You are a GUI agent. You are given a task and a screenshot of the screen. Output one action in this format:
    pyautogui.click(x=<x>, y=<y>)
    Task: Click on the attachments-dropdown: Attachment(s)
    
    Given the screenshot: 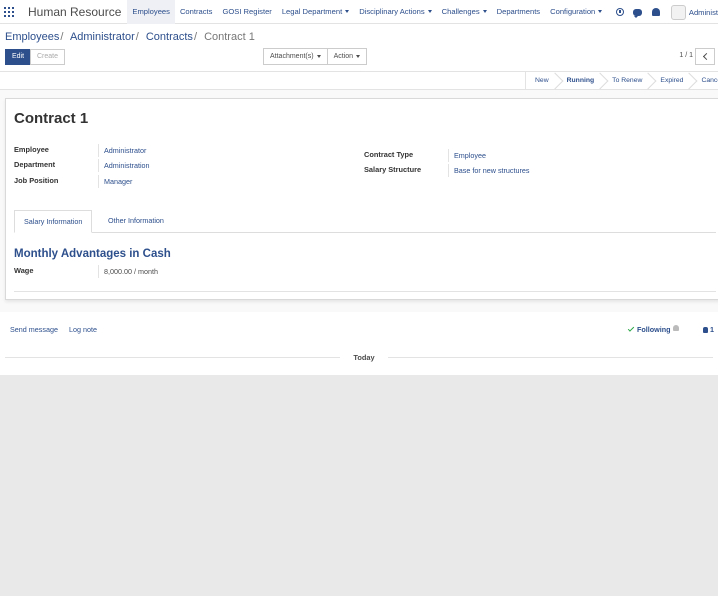 What is the action you would take?
    pyautogui.click(x=295, y=56)
    